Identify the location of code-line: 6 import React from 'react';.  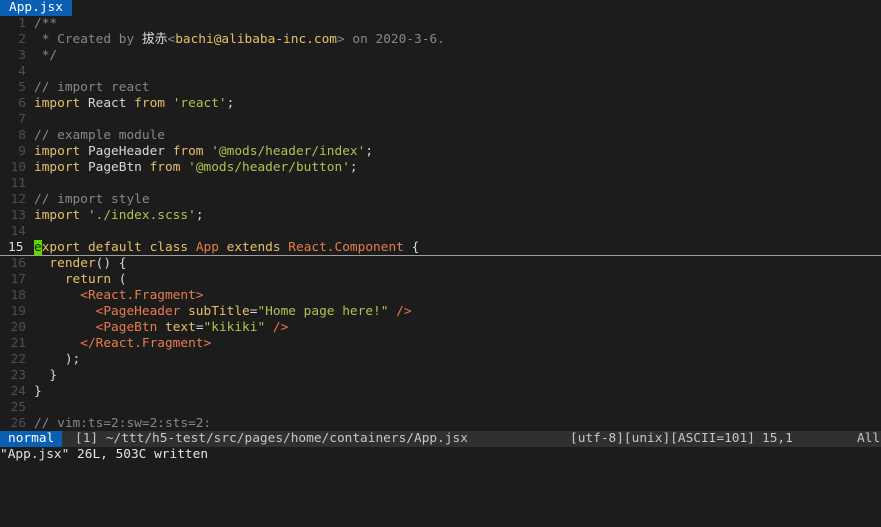
(440, 104).